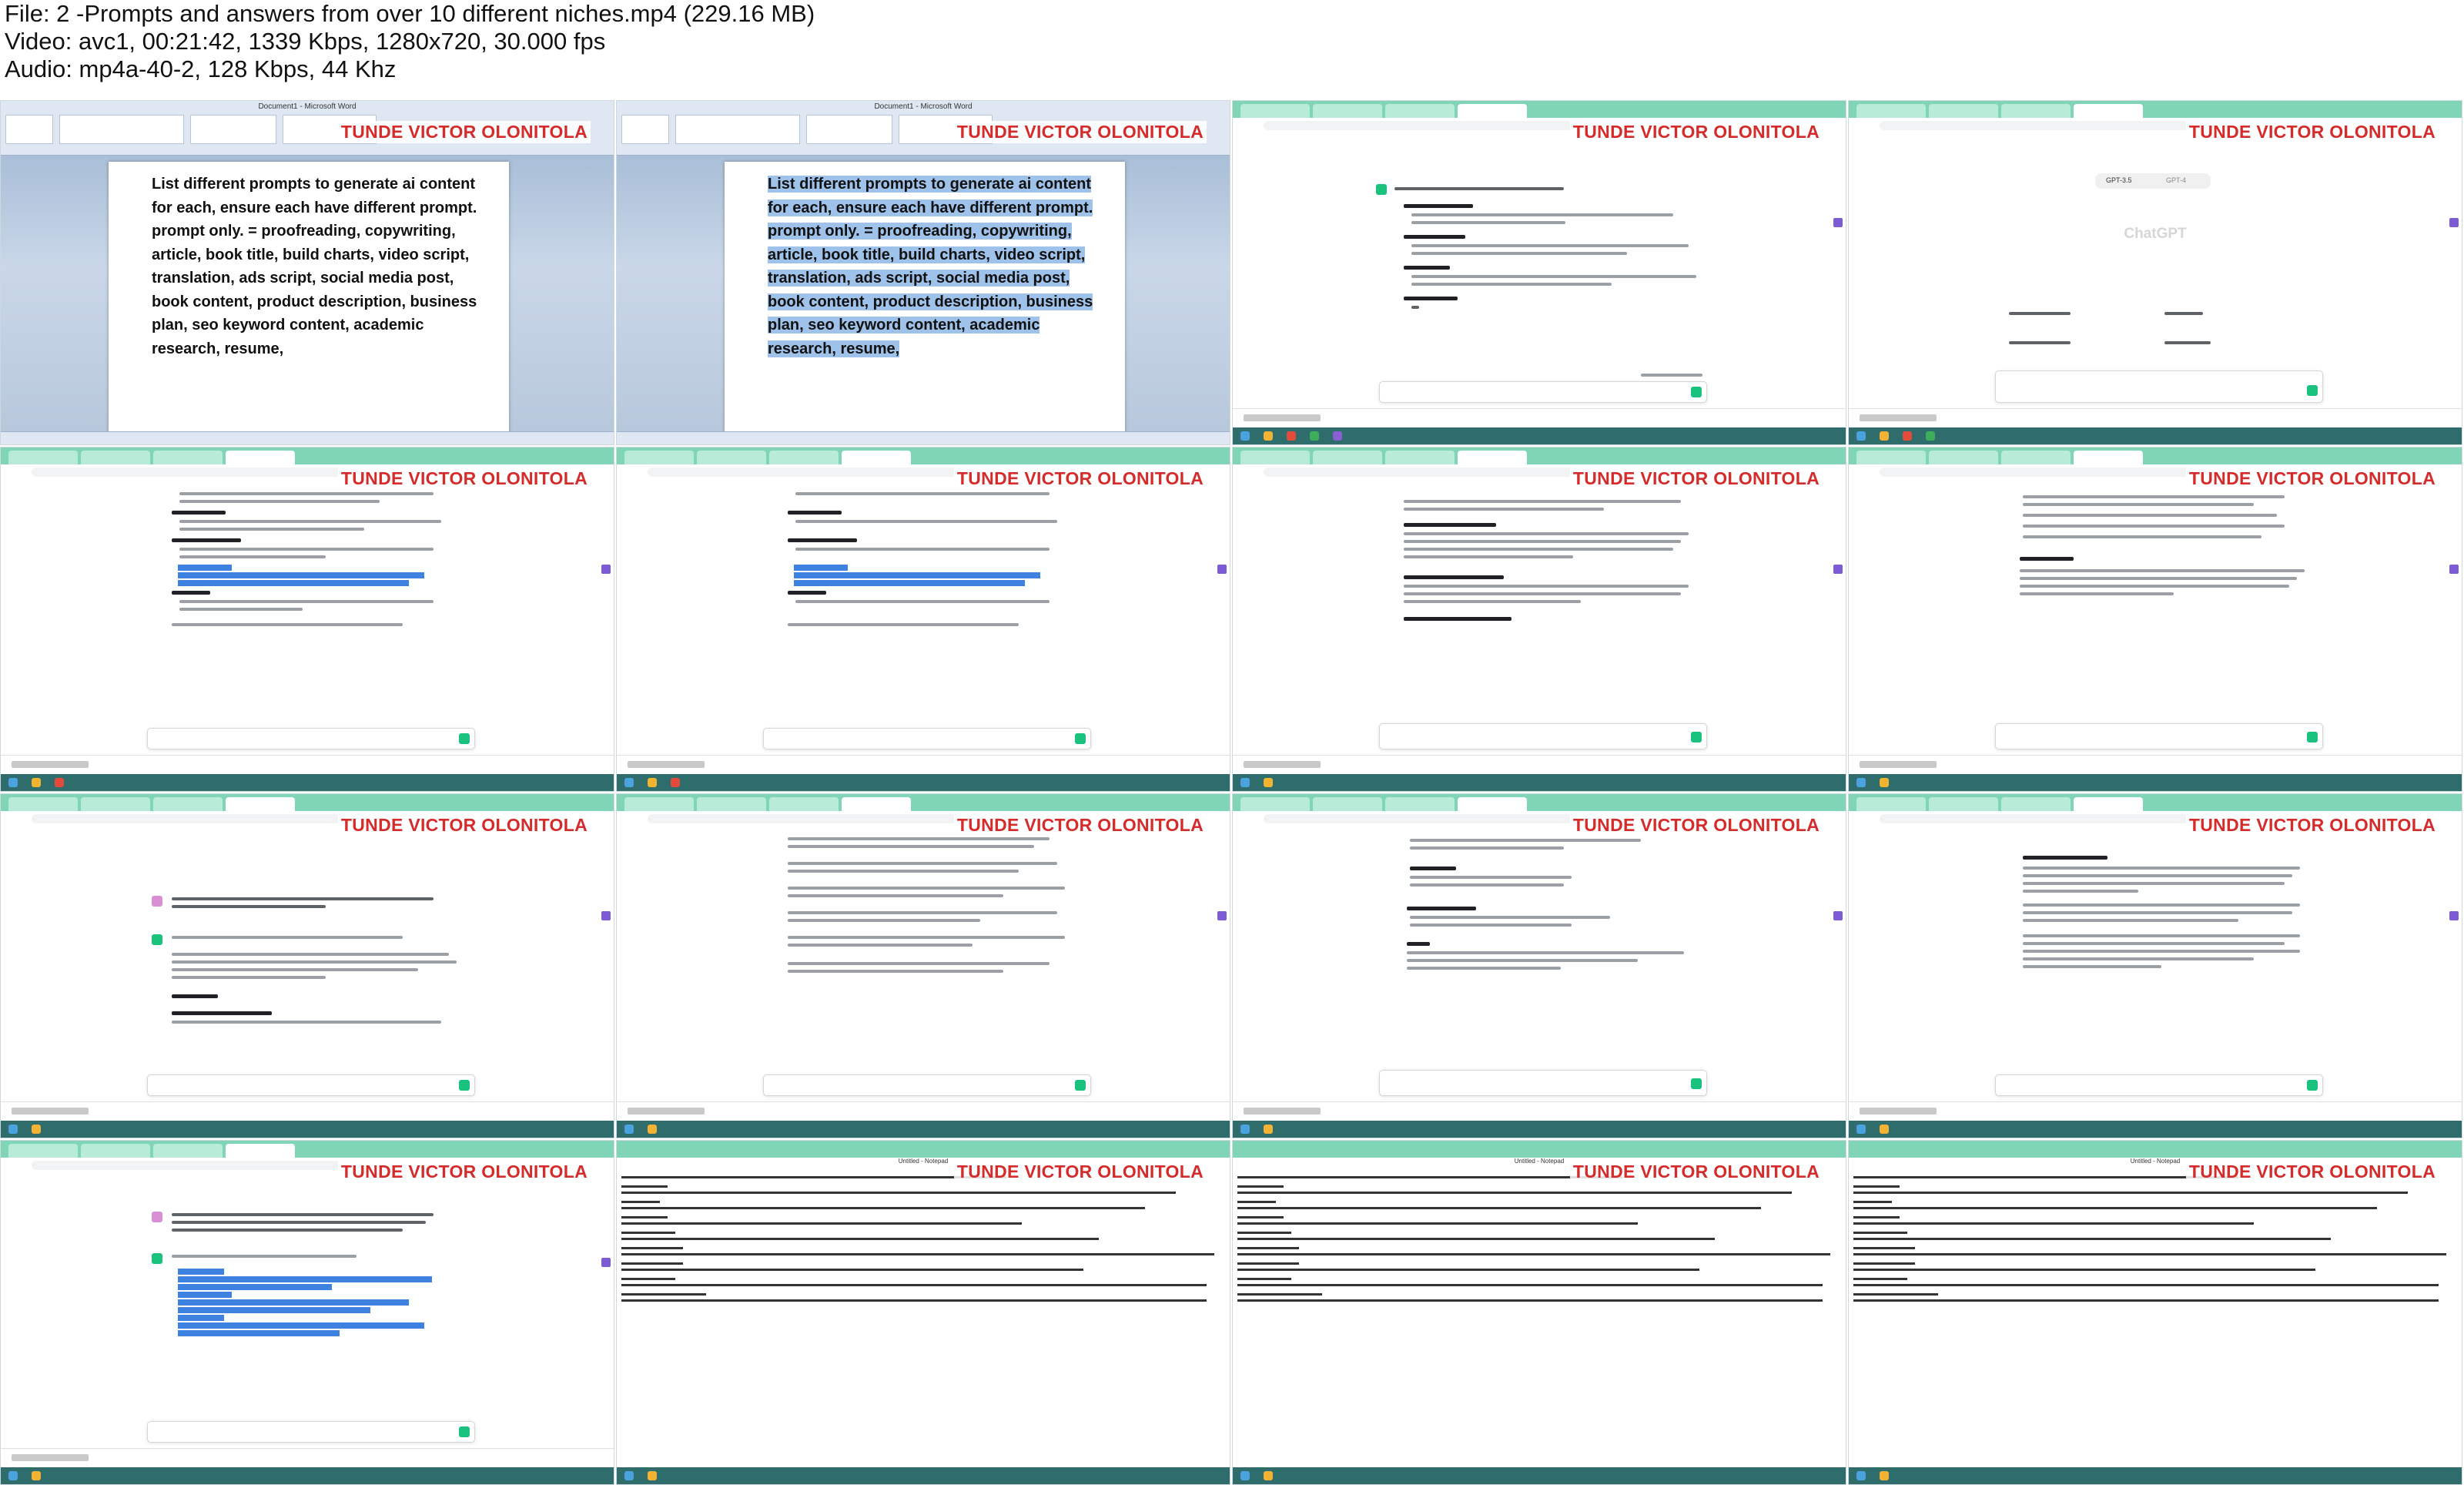 This screenshot has height=1485, width=2464. I want to click on thumbnail-chatgpt-story: TUNDE VICTOR OLONITOLA, so click(2155, 965).